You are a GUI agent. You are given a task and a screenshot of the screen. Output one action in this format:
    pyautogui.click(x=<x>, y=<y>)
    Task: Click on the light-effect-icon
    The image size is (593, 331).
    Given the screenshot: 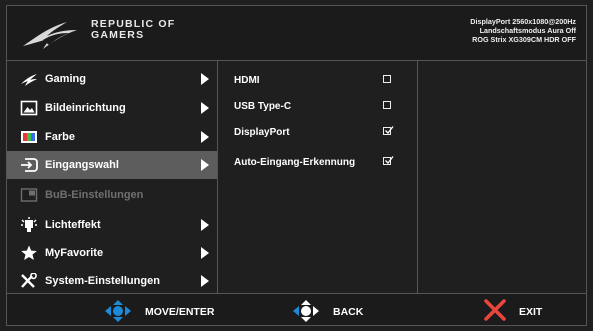 What is the action you would take?
    pyautogui.click(x=29, y=224)
    